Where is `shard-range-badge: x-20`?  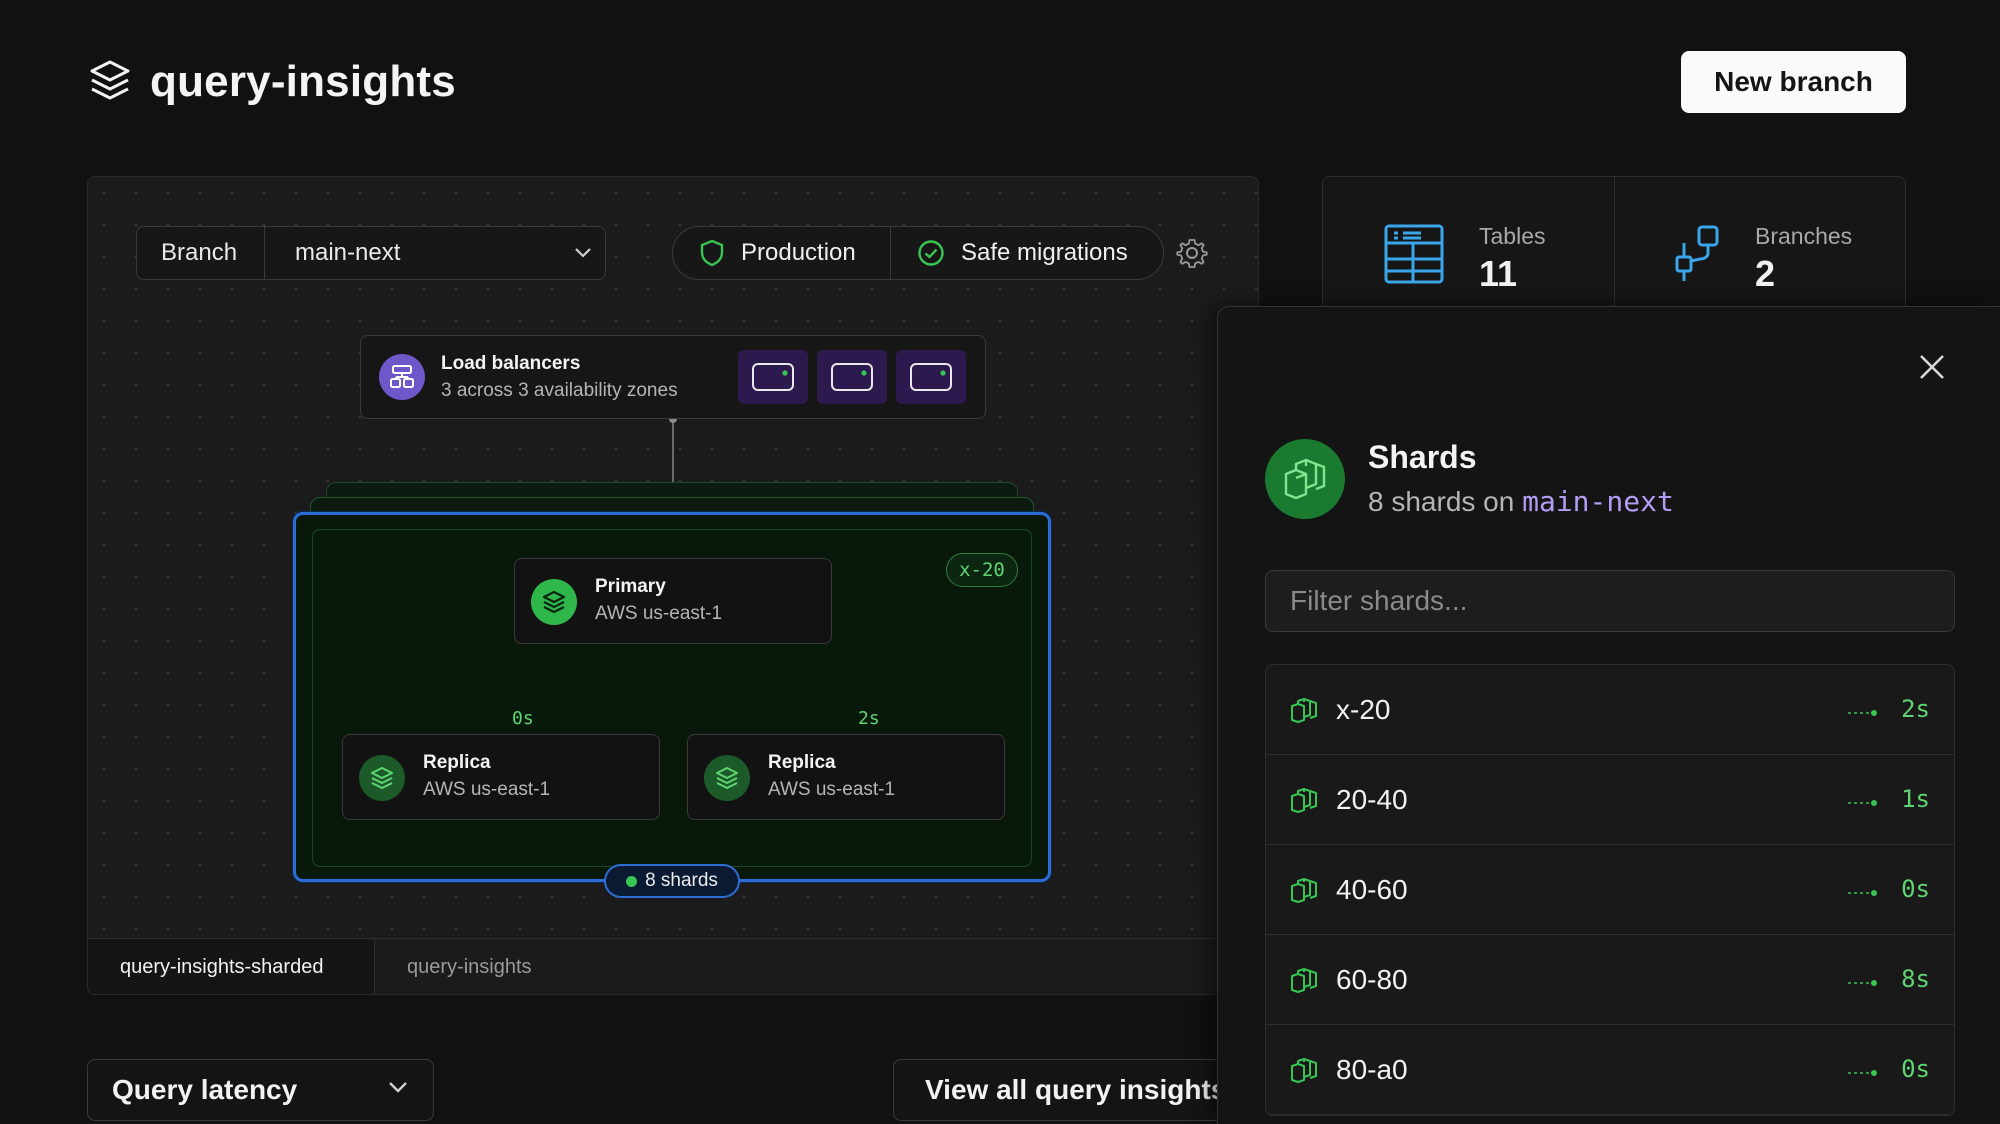
shard-range-badge: x-20 is located at coordinates (982, 570).